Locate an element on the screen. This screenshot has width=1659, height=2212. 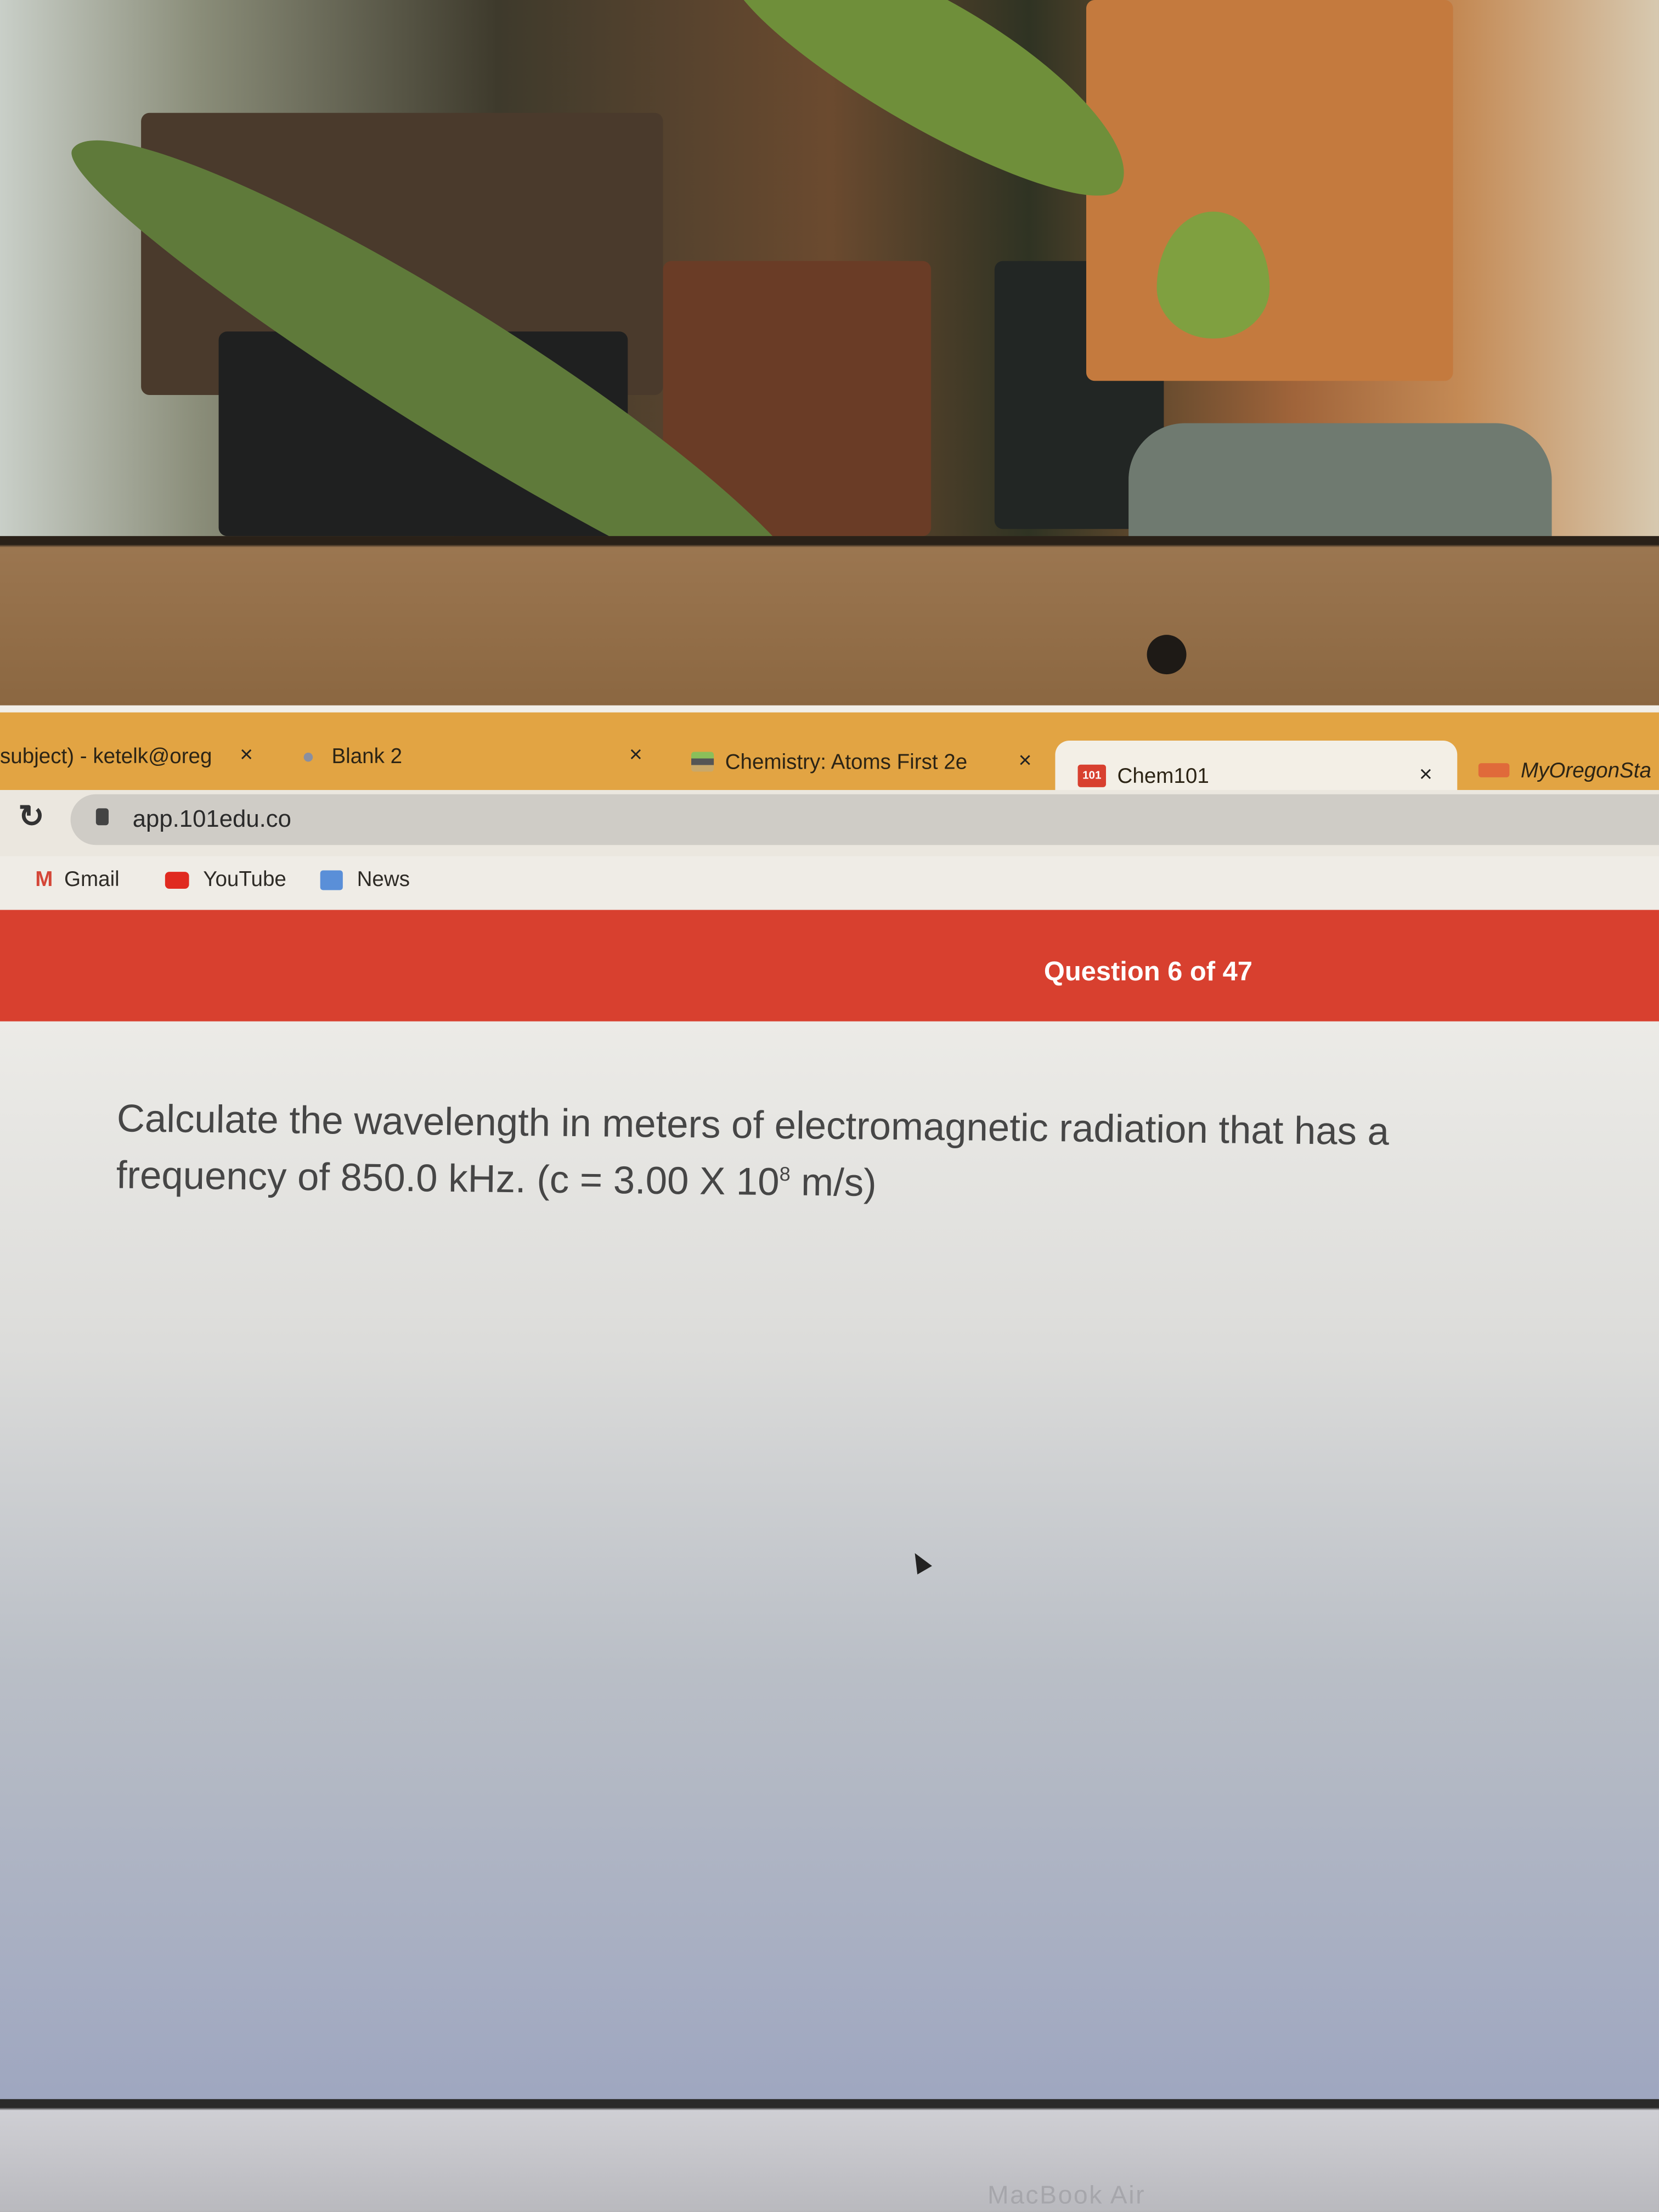
device-brand: MacBook Air is located at coordinates (1066, 2195).